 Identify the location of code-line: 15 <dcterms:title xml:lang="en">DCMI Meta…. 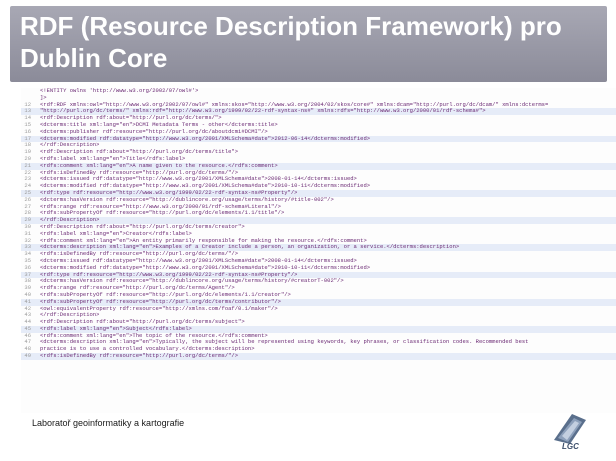
(318, 125).